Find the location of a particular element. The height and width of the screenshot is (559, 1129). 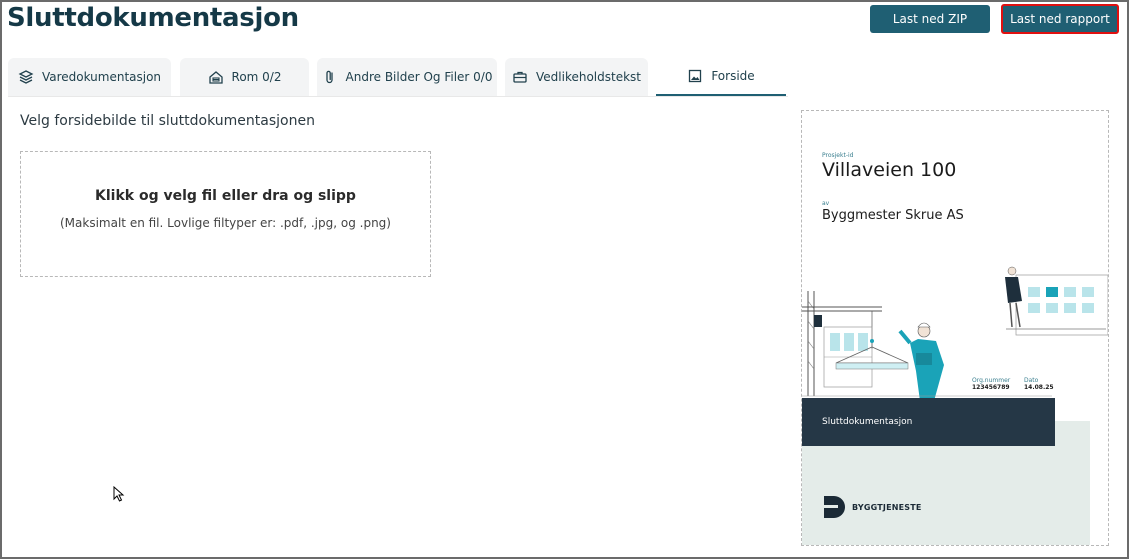

byggtjeneste-logo-icon is located at coordinates (834, 507).